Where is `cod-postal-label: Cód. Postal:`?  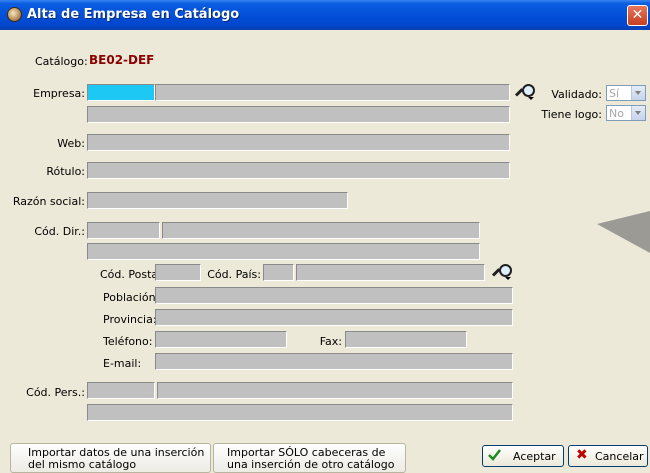 cod-postal-label: Cód. Postal: is located at coordinates (132, 274).